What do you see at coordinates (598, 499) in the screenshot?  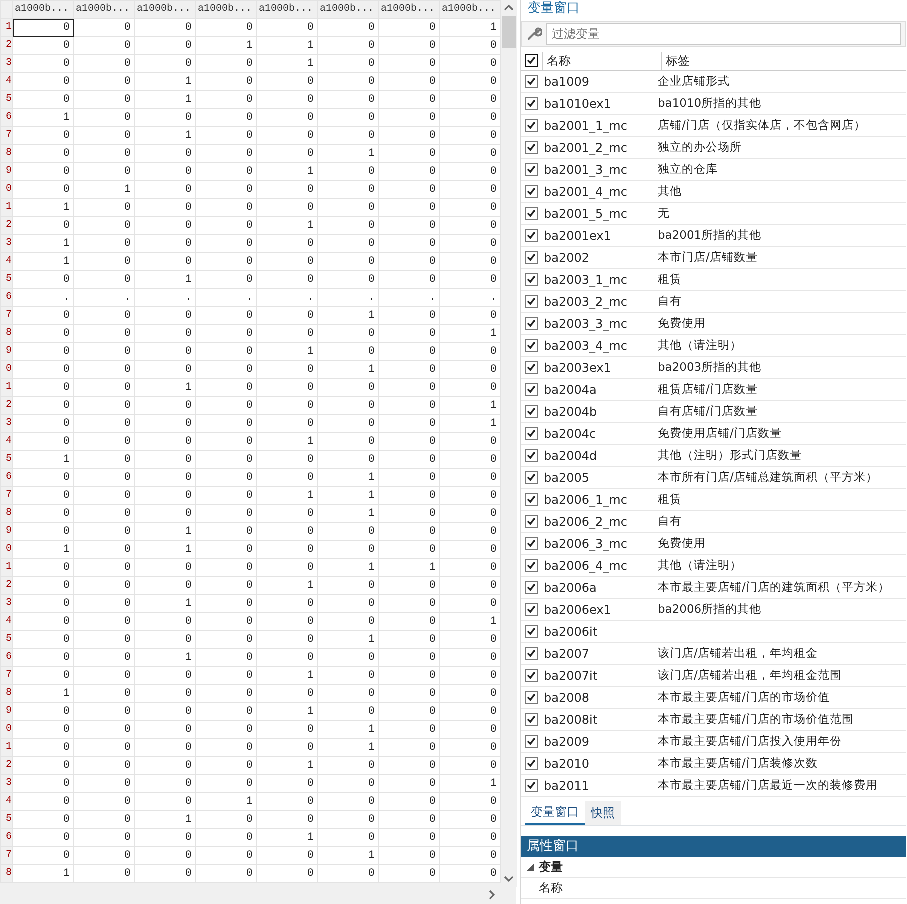 I see `variable-name: ba2006_1_mc` at bounding box center [598, 499].